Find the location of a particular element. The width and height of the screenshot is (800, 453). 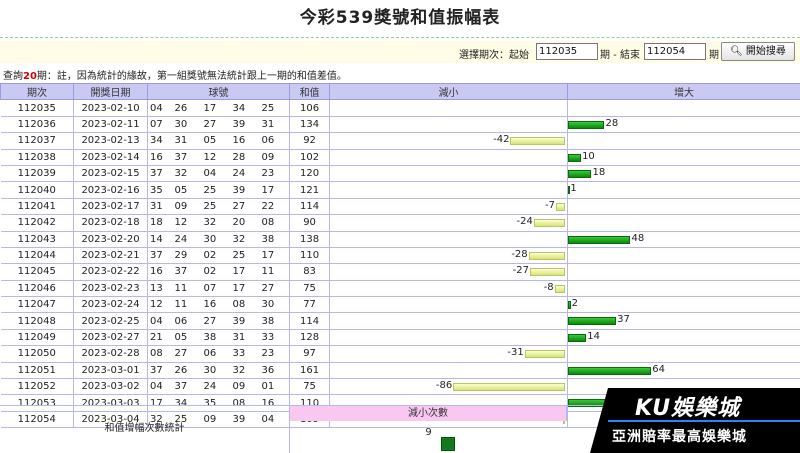

sum-cell: 128 is located at coordinates (310, 338).